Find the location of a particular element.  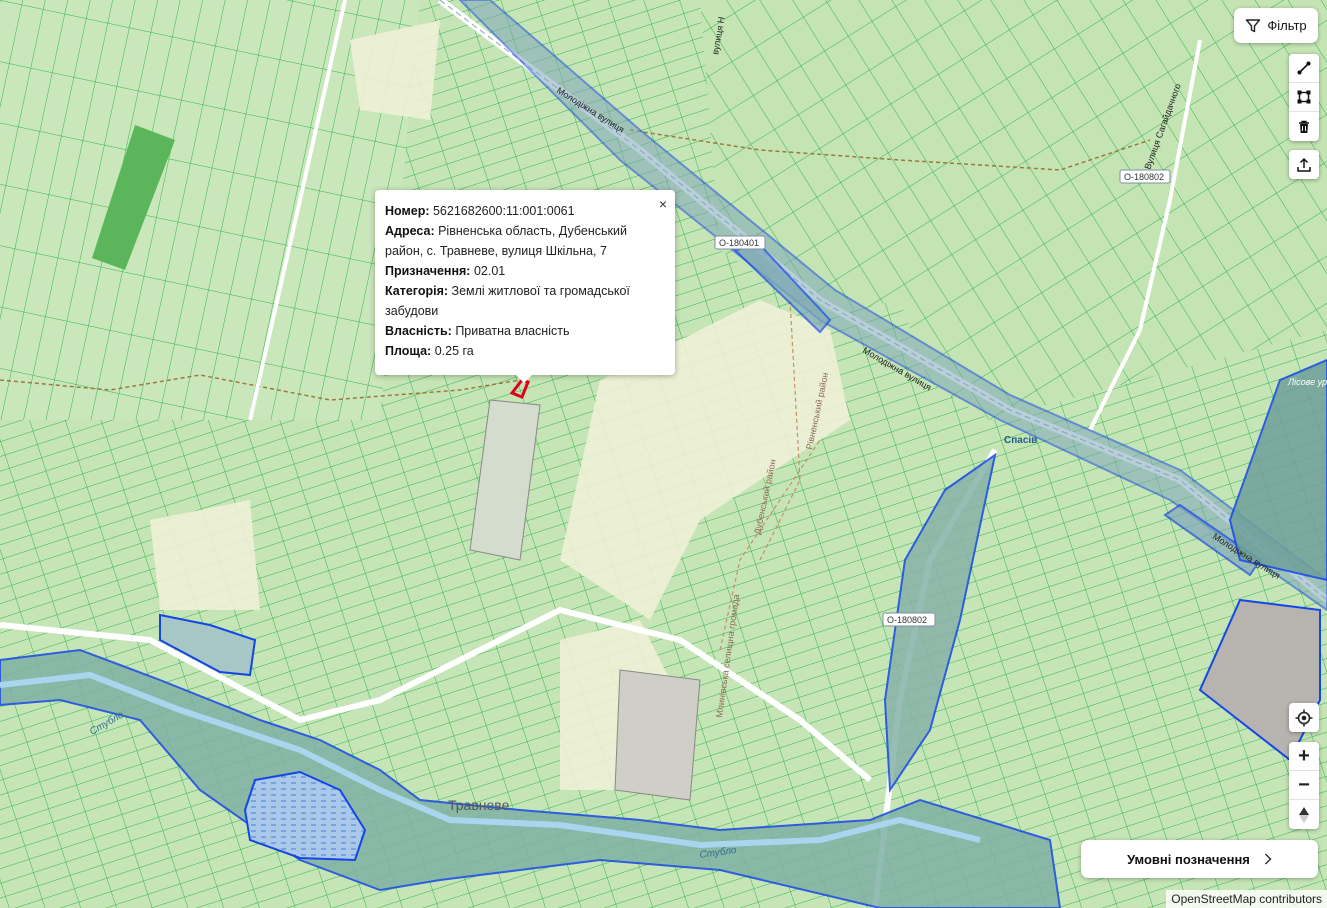

draw-polygon-icon is located at coordinates (1304, 97).